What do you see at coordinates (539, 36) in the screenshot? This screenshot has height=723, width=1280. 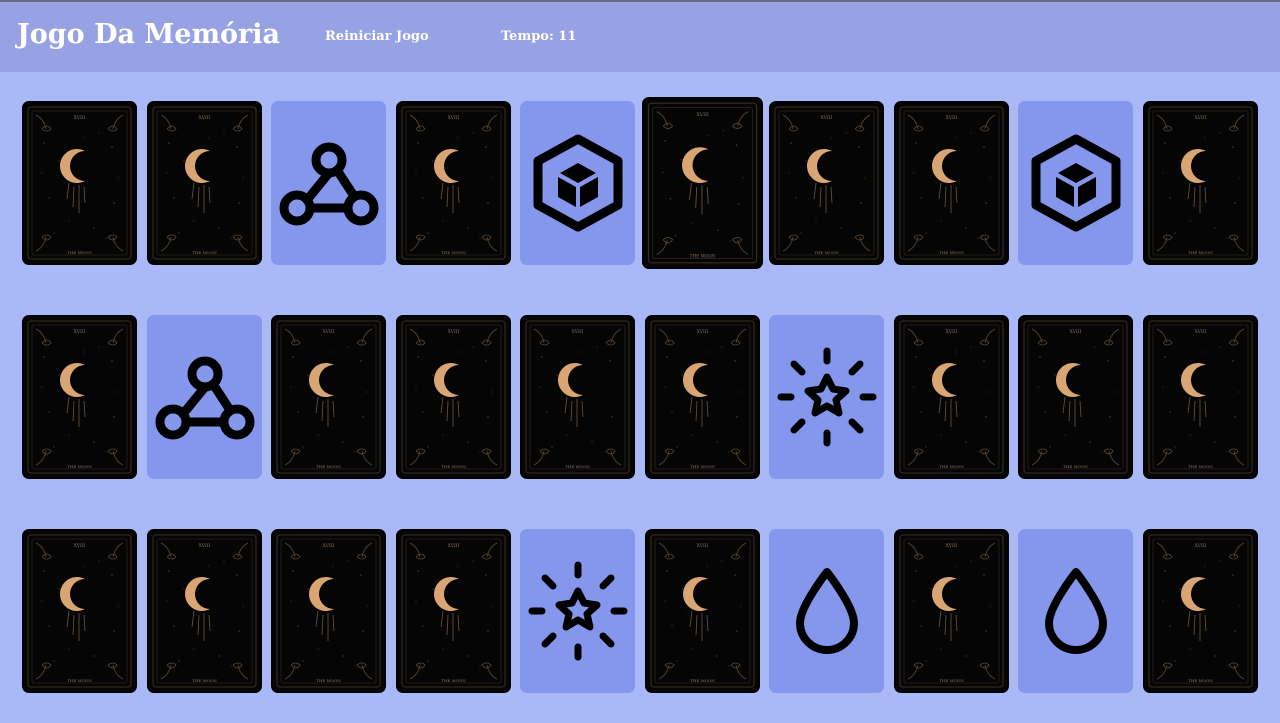 I see `timer-label: Tempo: 11` at bounding box center [539, 36].